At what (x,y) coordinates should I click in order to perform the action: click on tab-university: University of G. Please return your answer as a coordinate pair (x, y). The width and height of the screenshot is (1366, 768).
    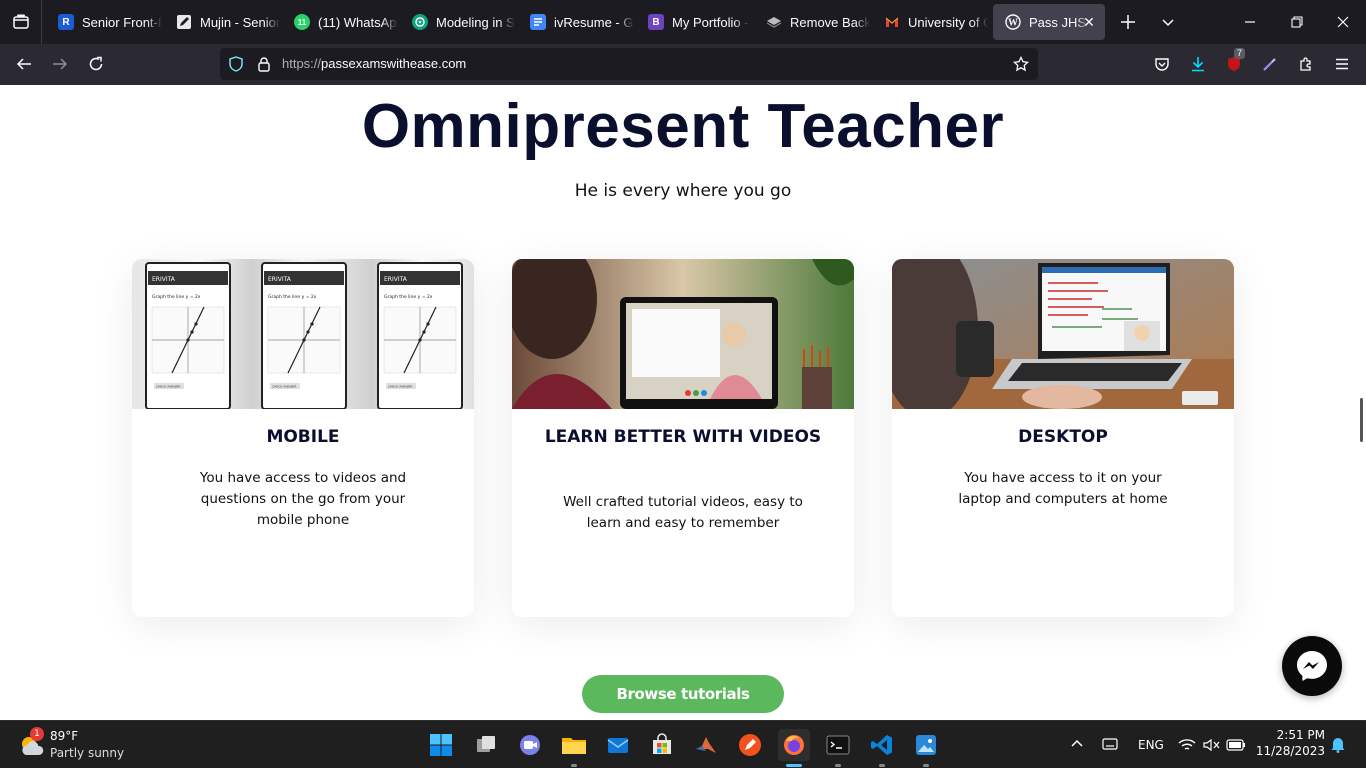
    Looking at the image, I should click on (930, 22).